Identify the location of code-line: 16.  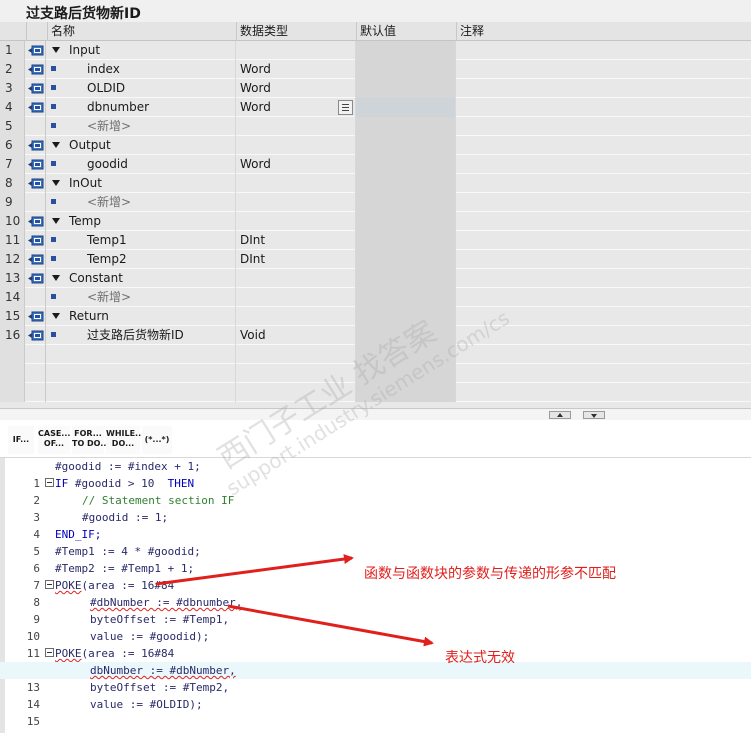
(375, 723).